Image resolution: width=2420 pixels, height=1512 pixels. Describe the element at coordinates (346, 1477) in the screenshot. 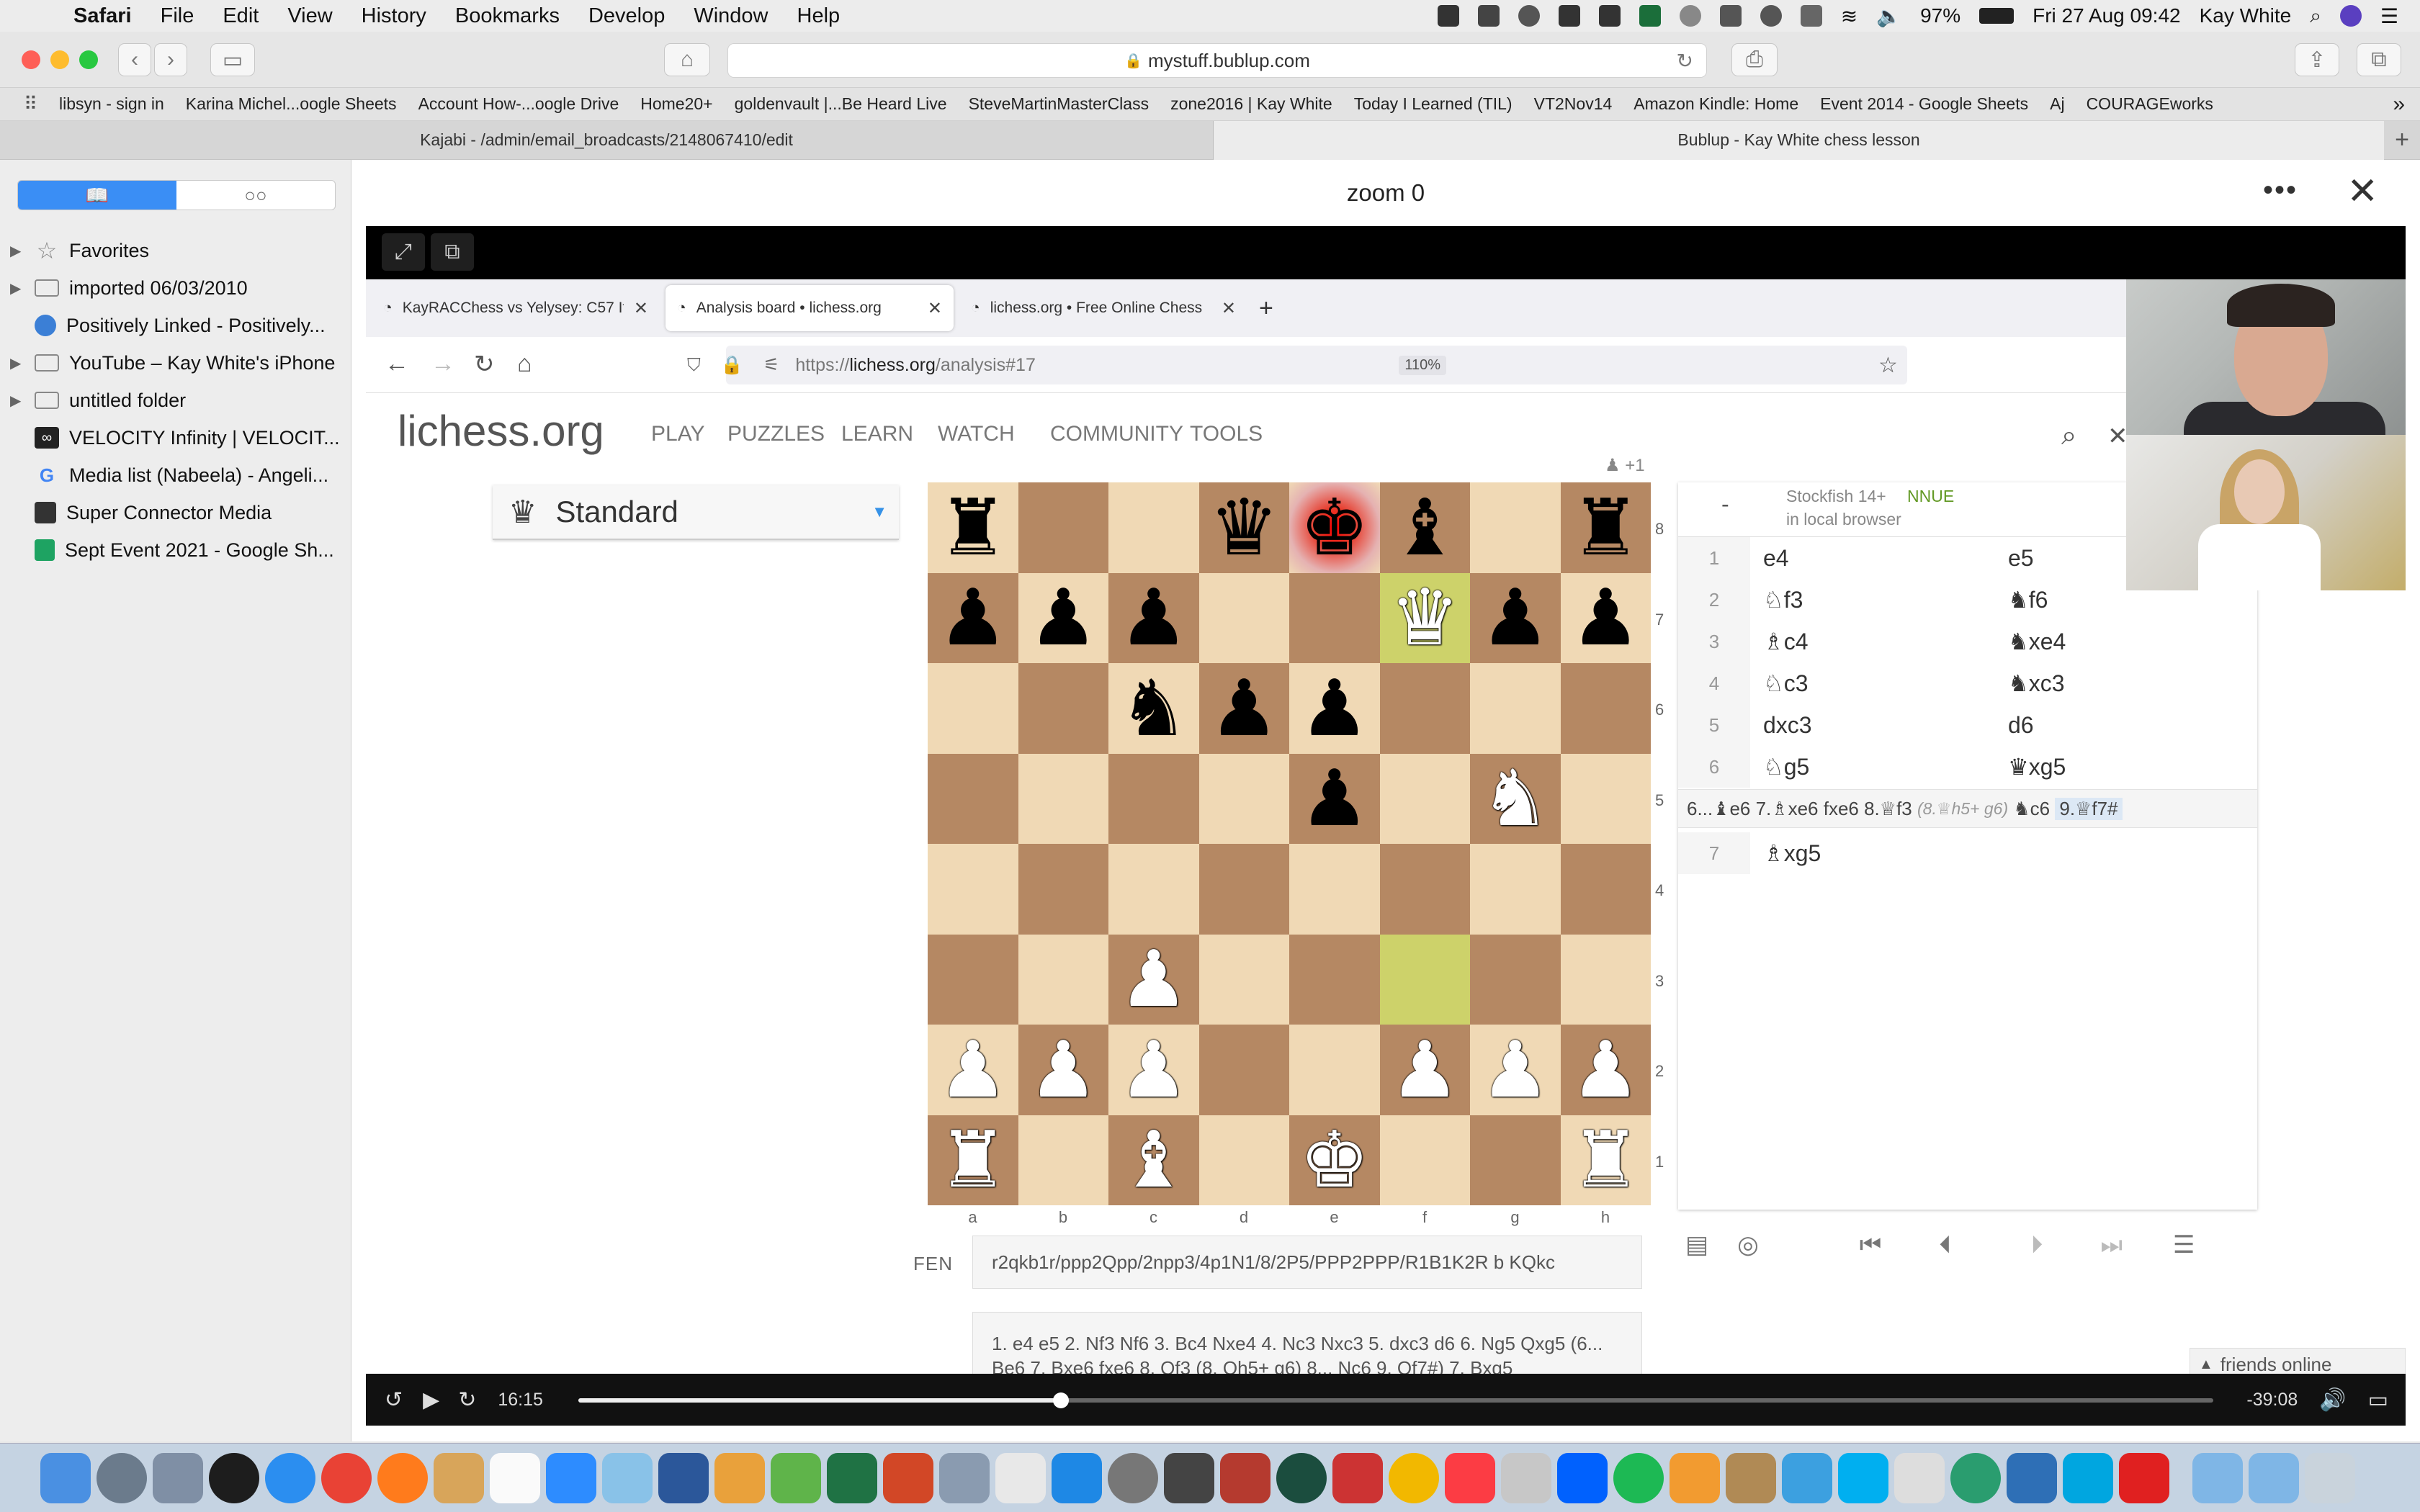

I see `chrome-icon` at that location.